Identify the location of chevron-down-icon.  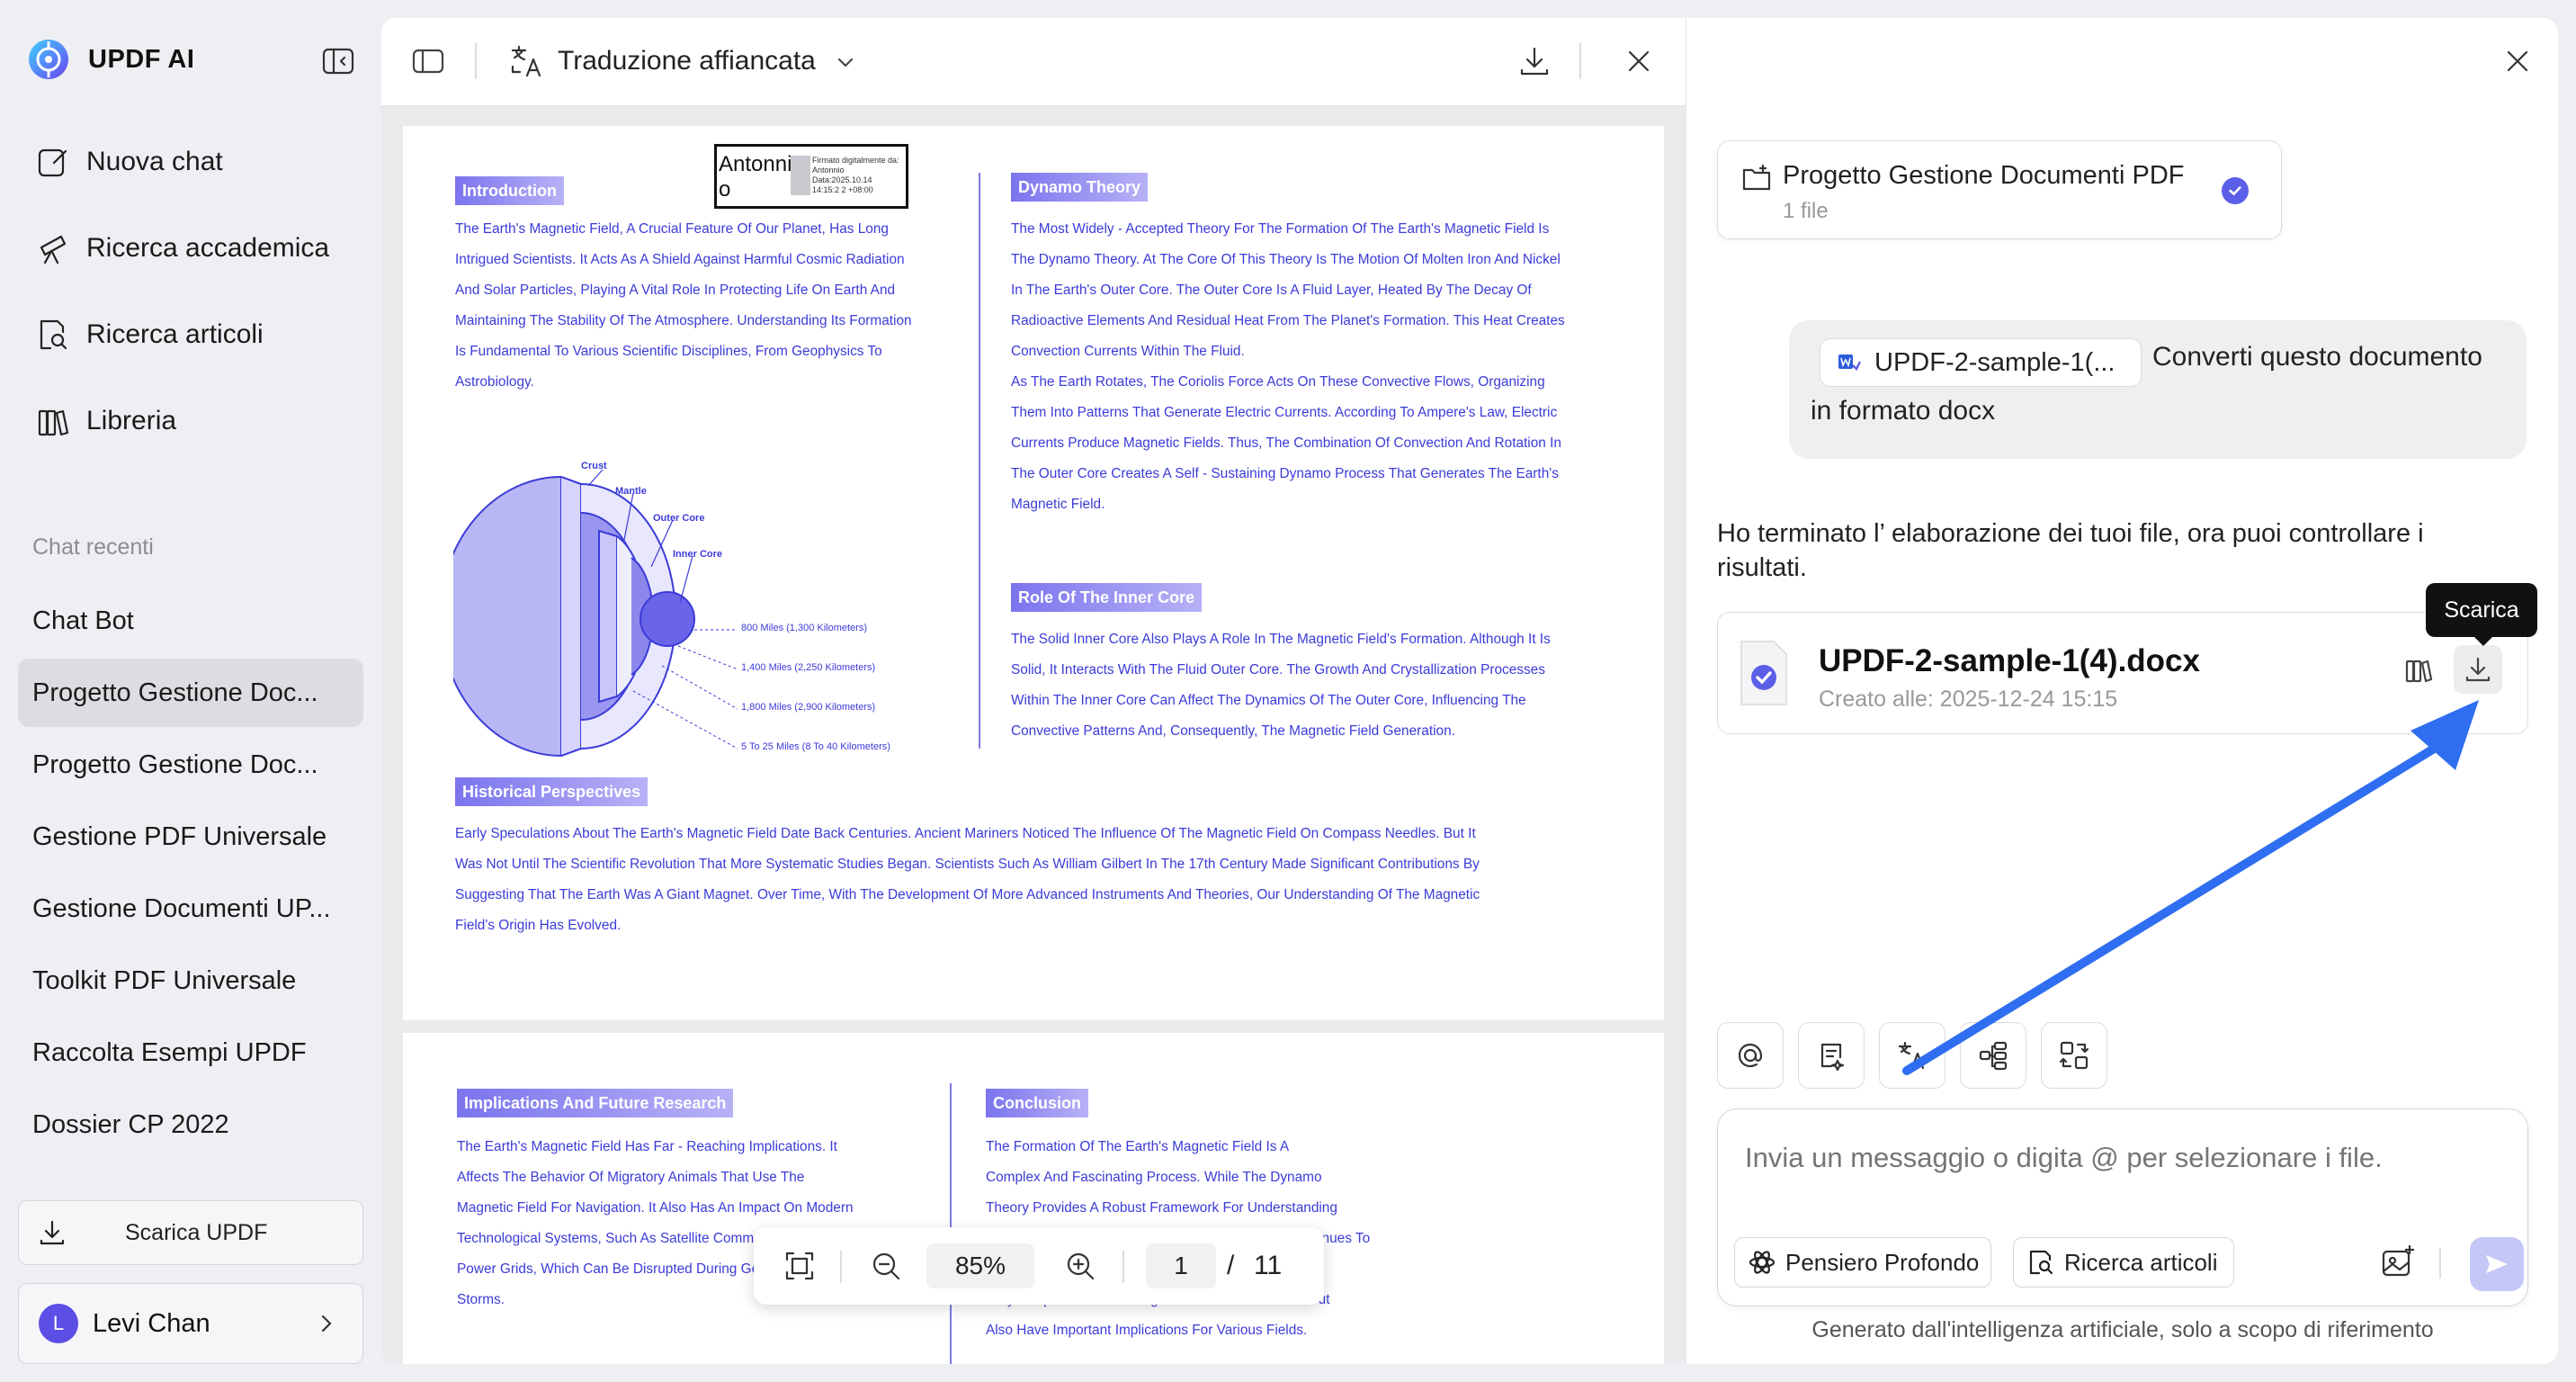
(845, 63).